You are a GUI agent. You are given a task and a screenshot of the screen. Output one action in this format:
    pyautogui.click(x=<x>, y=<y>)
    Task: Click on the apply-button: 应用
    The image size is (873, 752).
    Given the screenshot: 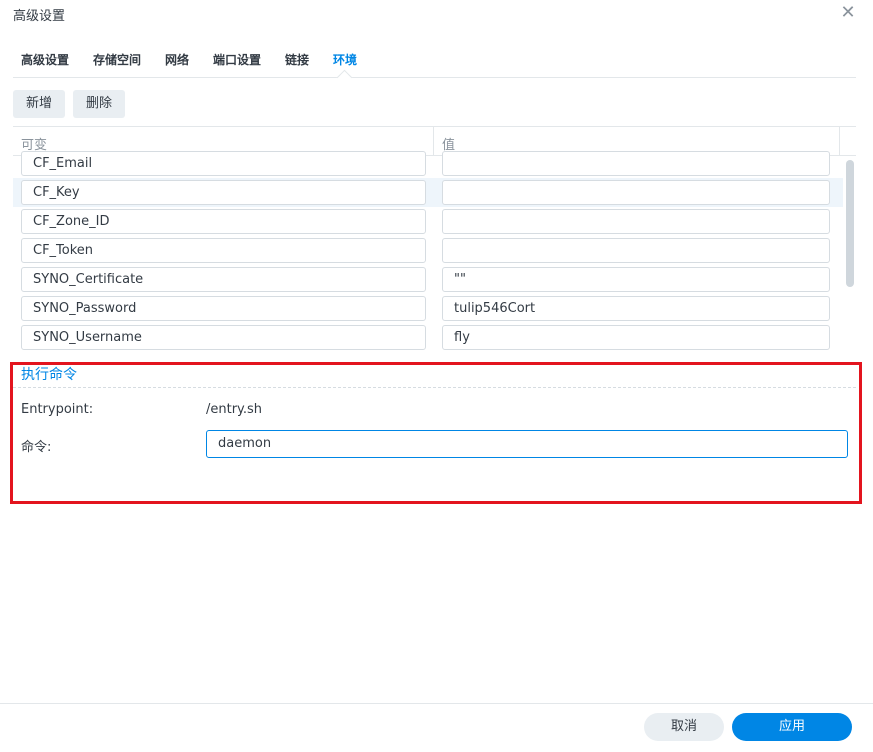 What is the action you would take?
    pyautogui.click(x=792, y=727)
    